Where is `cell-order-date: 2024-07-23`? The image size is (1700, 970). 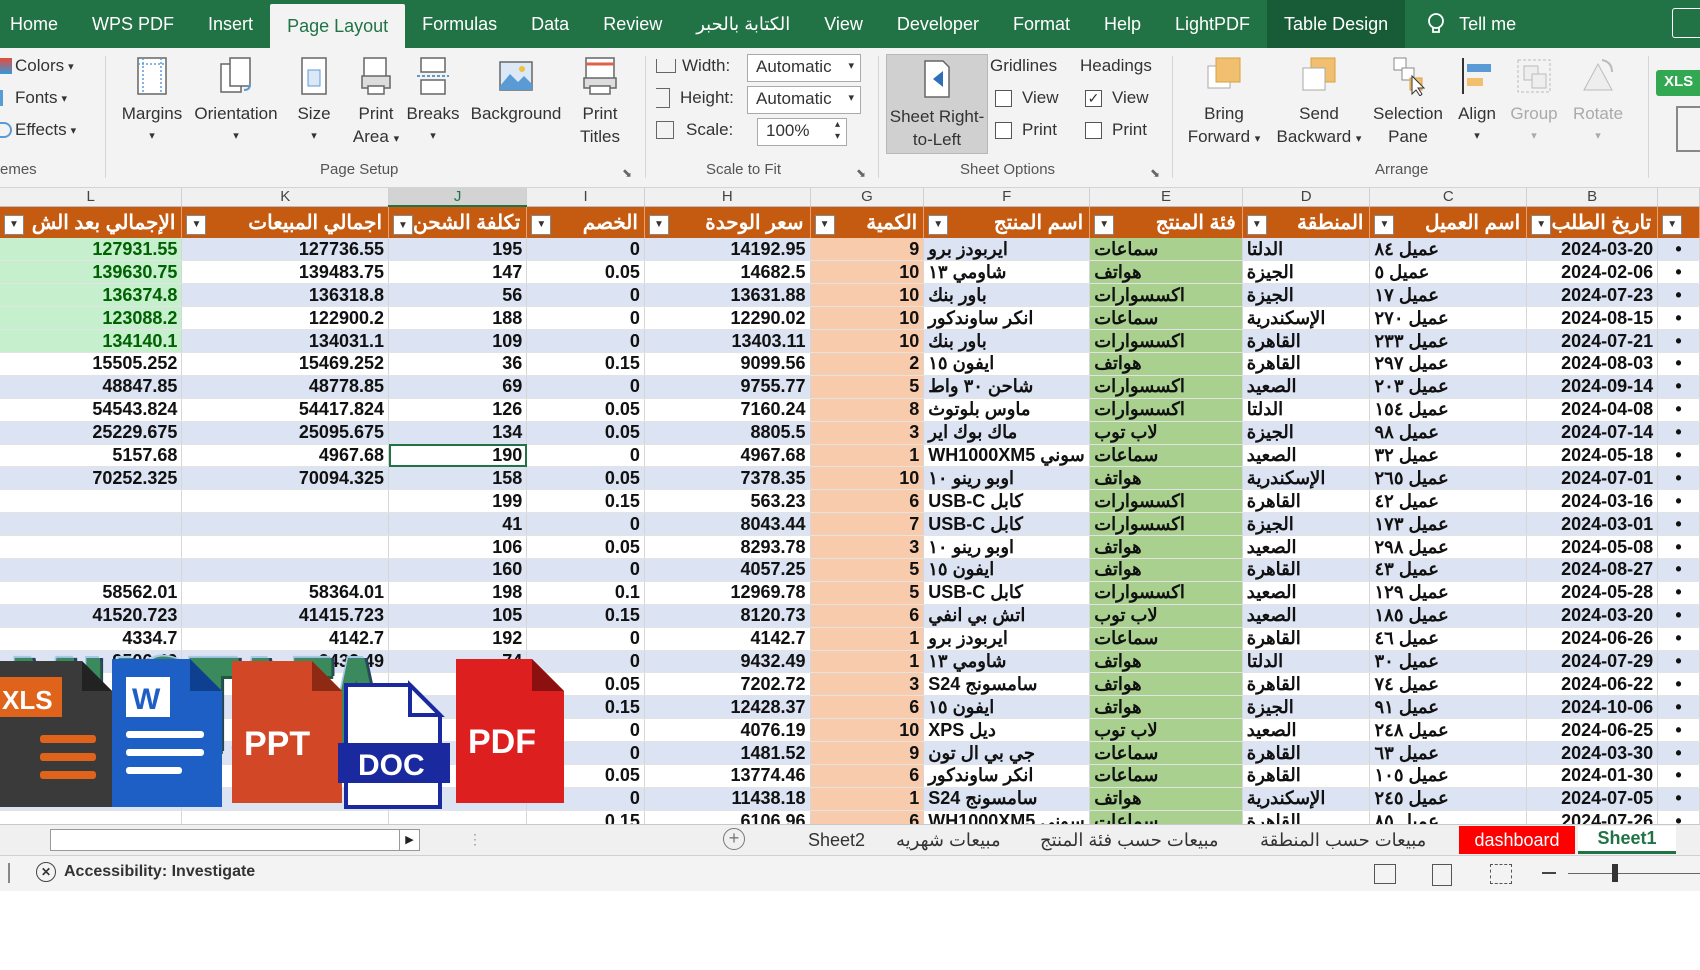 cell-order-date: 2024-07-23 is located at coordinates (1592, 295).